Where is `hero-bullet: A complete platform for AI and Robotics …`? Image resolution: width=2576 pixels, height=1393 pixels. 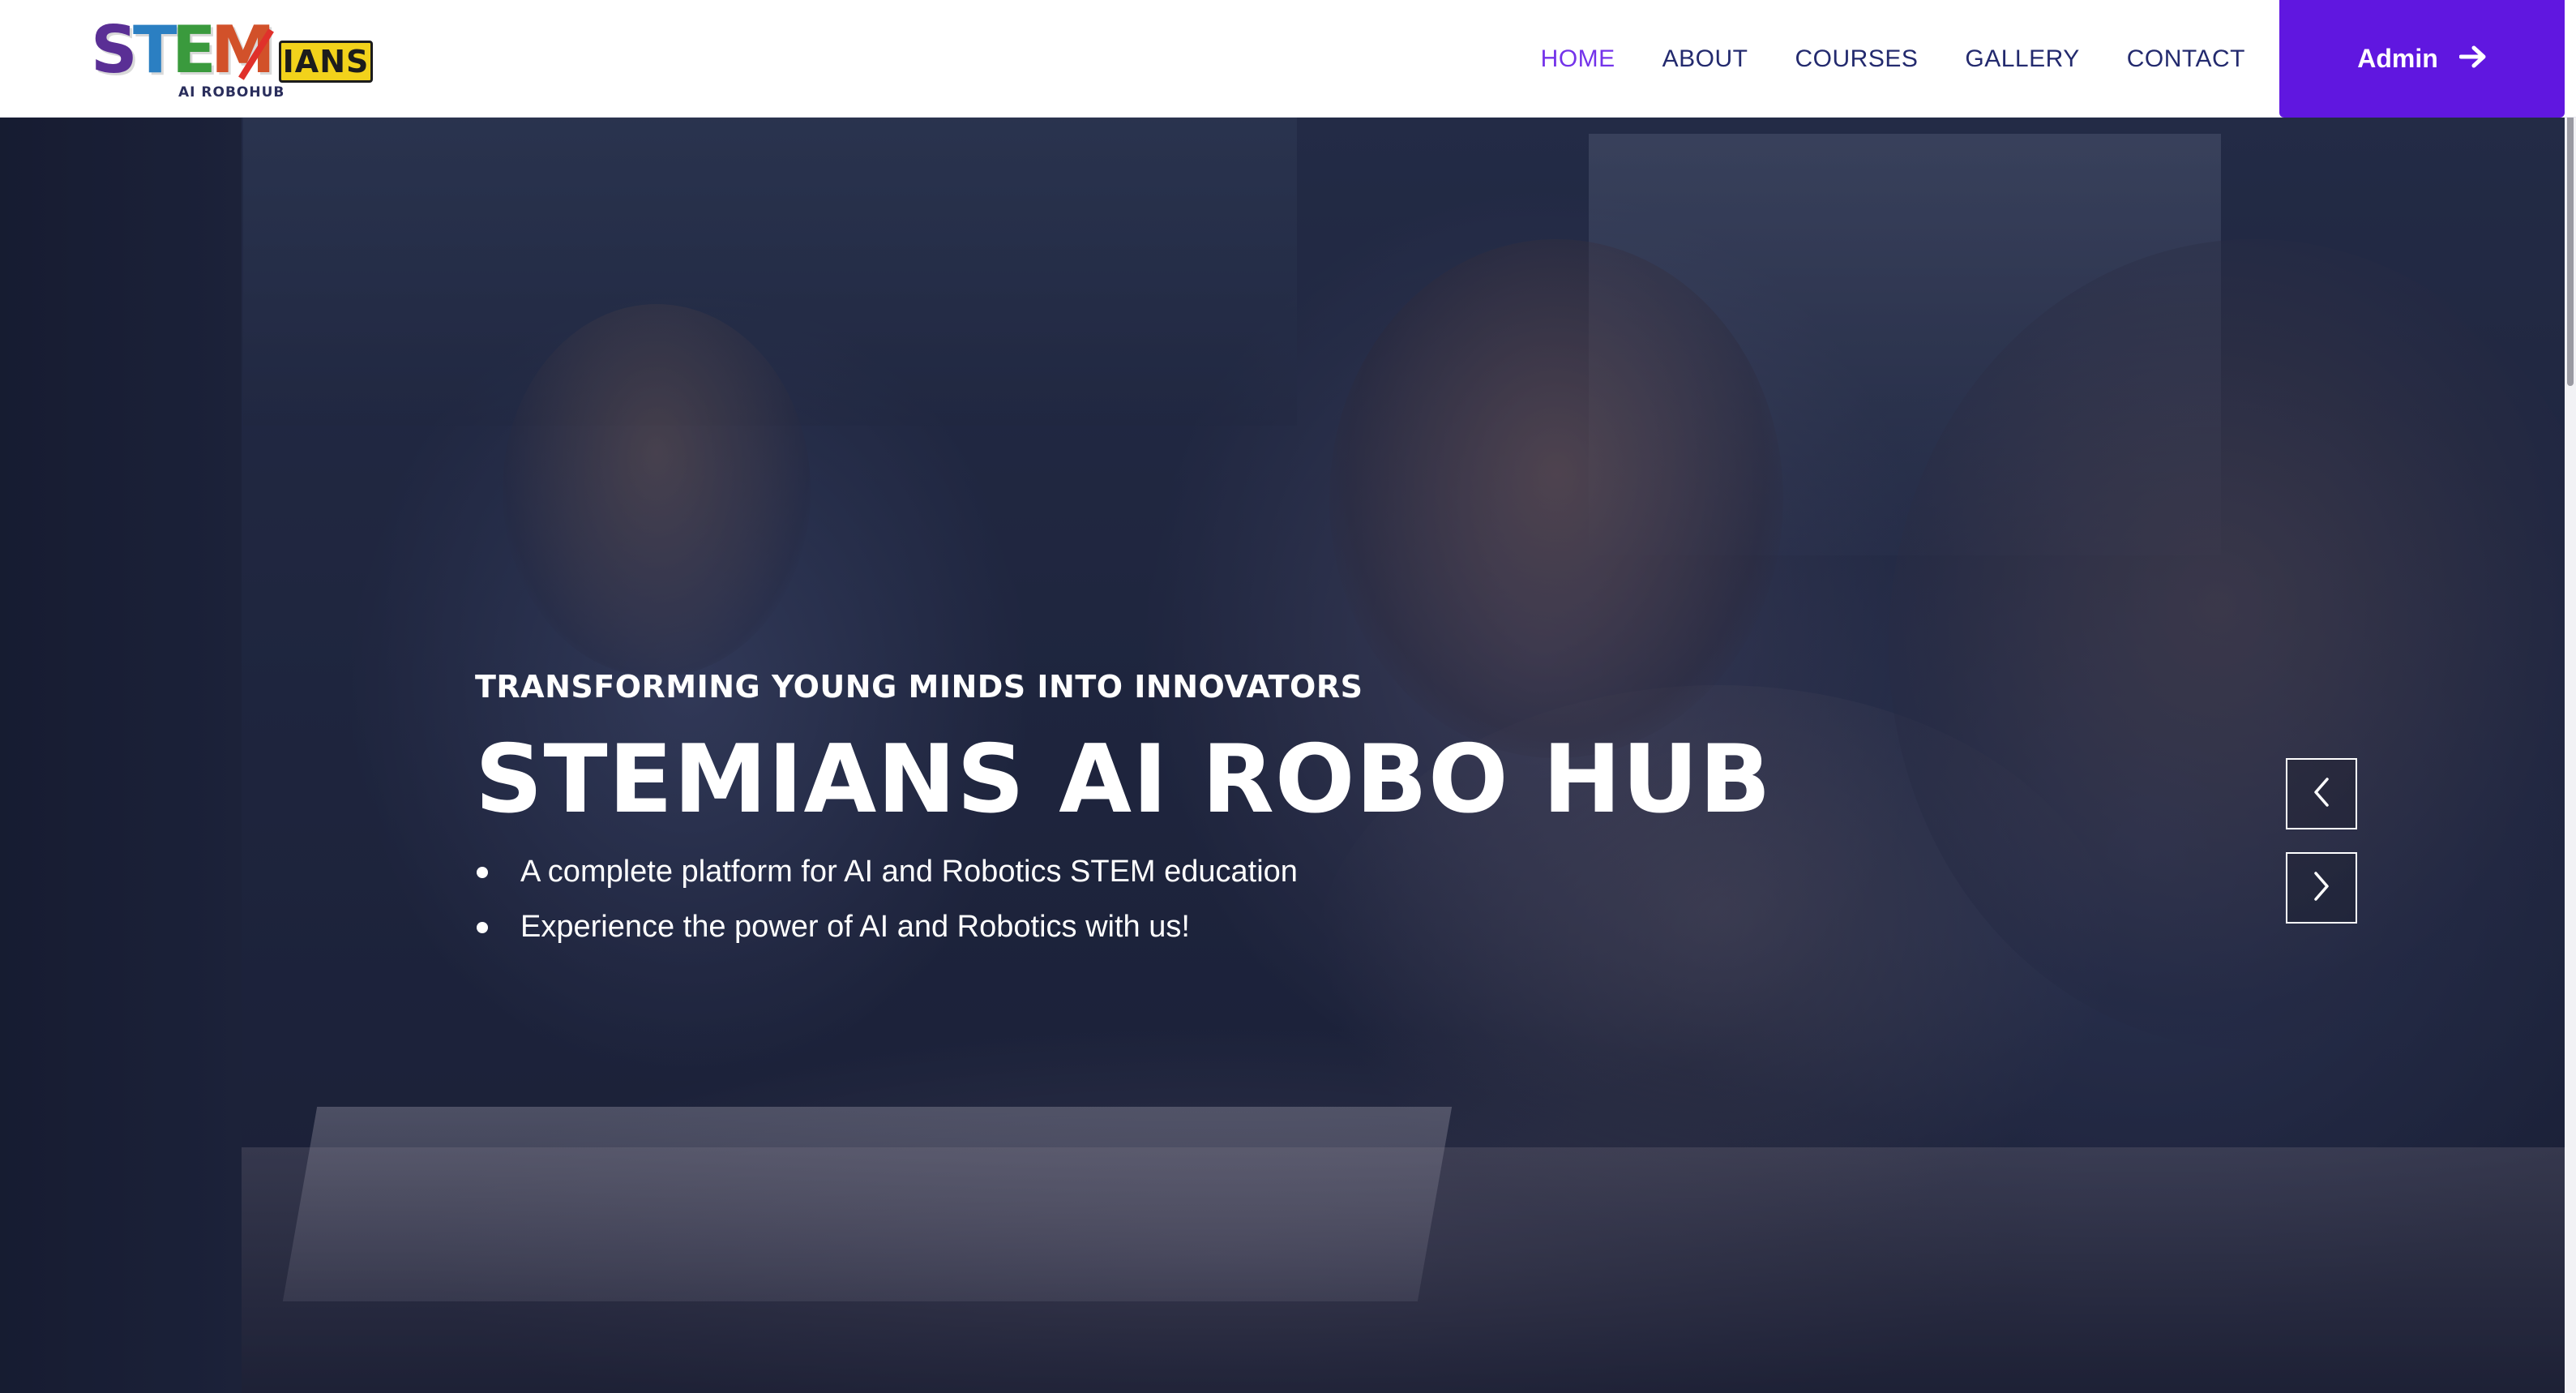
hero-bullet: A complete platform for AI and Robotics … is located at coordinates (1245, 871).